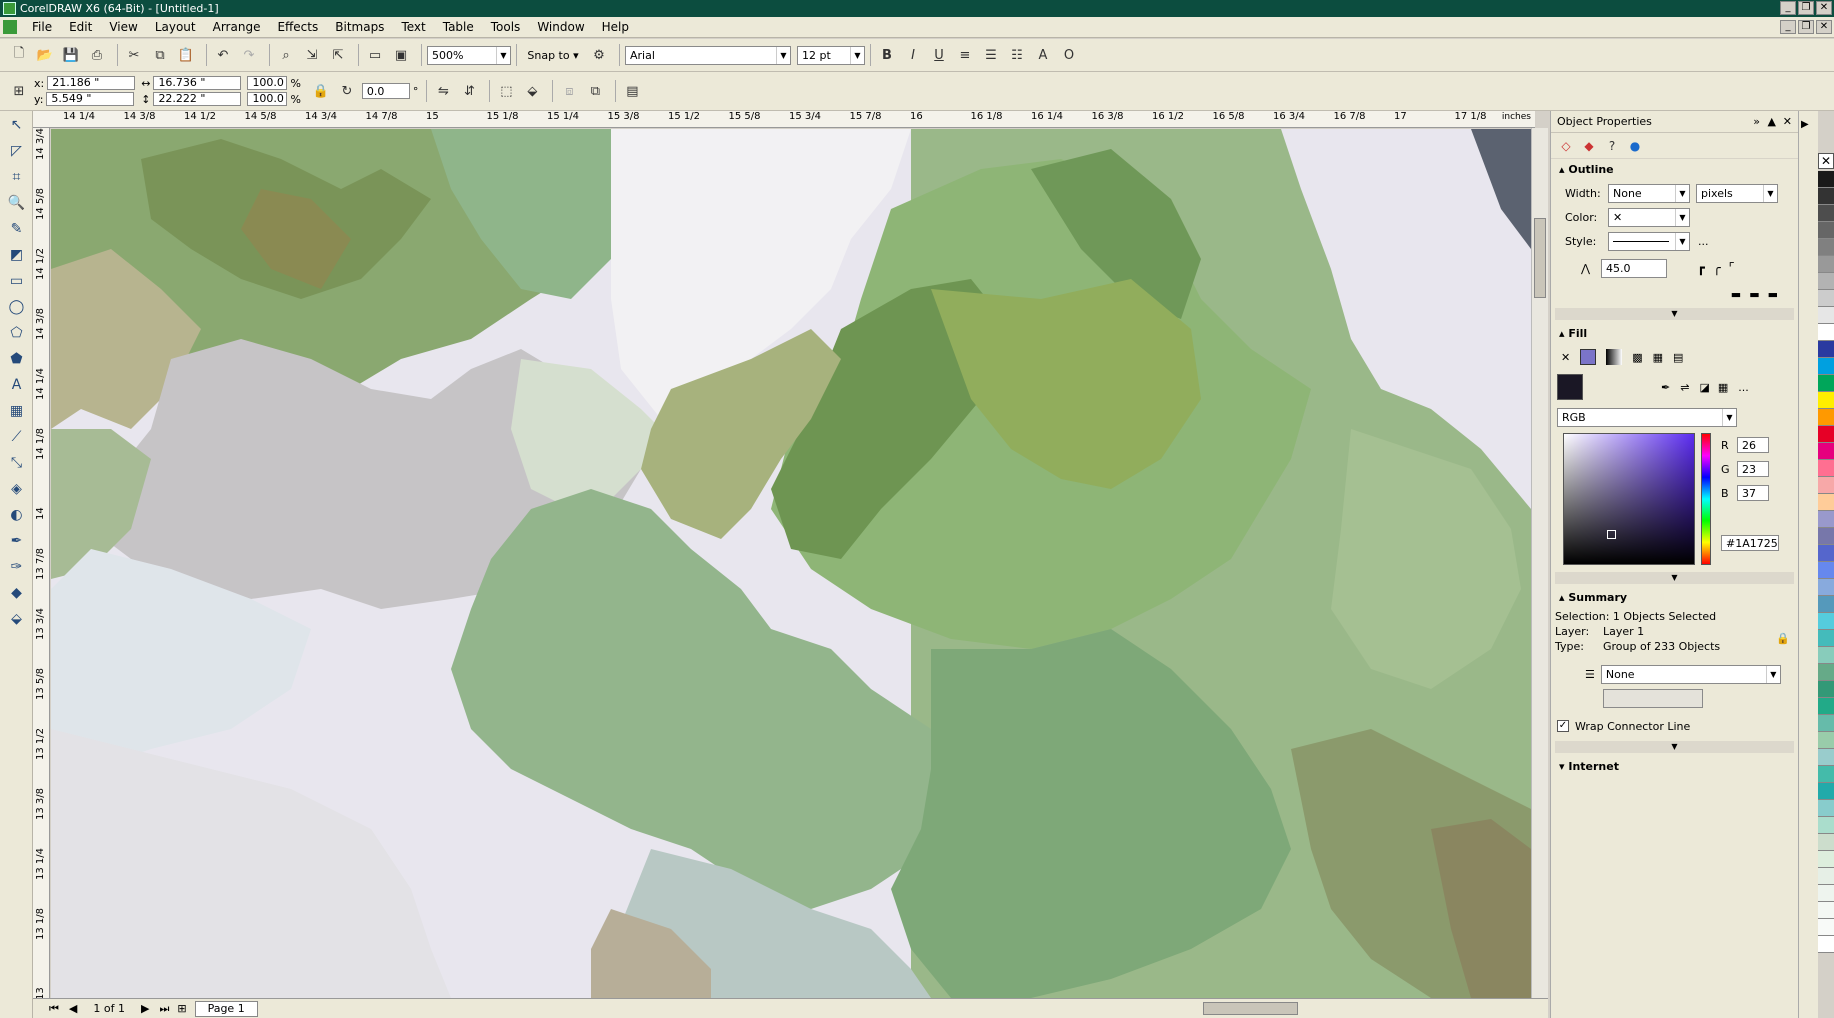  Describe the element at coordinates (469, 91) in the screenshot. I see `mirror-vertical-icon: ⇵` at that location.